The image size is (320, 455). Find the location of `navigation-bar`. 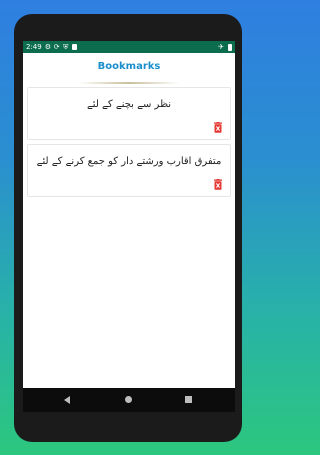

navigation-bar is located at coordinates (129, 400).